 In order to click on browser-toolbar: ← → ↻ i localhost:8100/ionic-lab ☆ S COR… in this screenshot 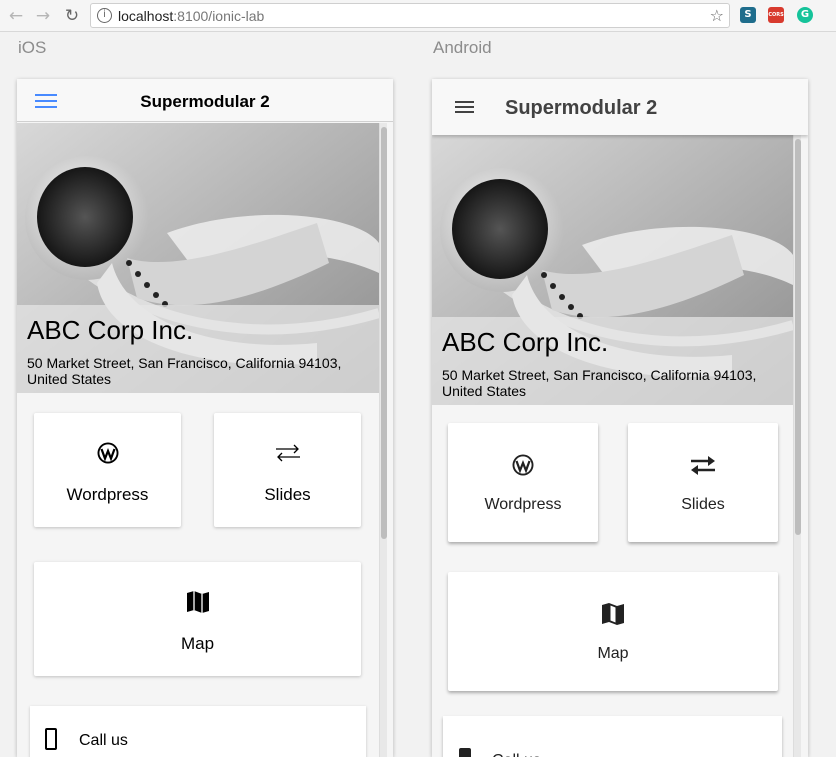, I will do `click(418, 16)`.